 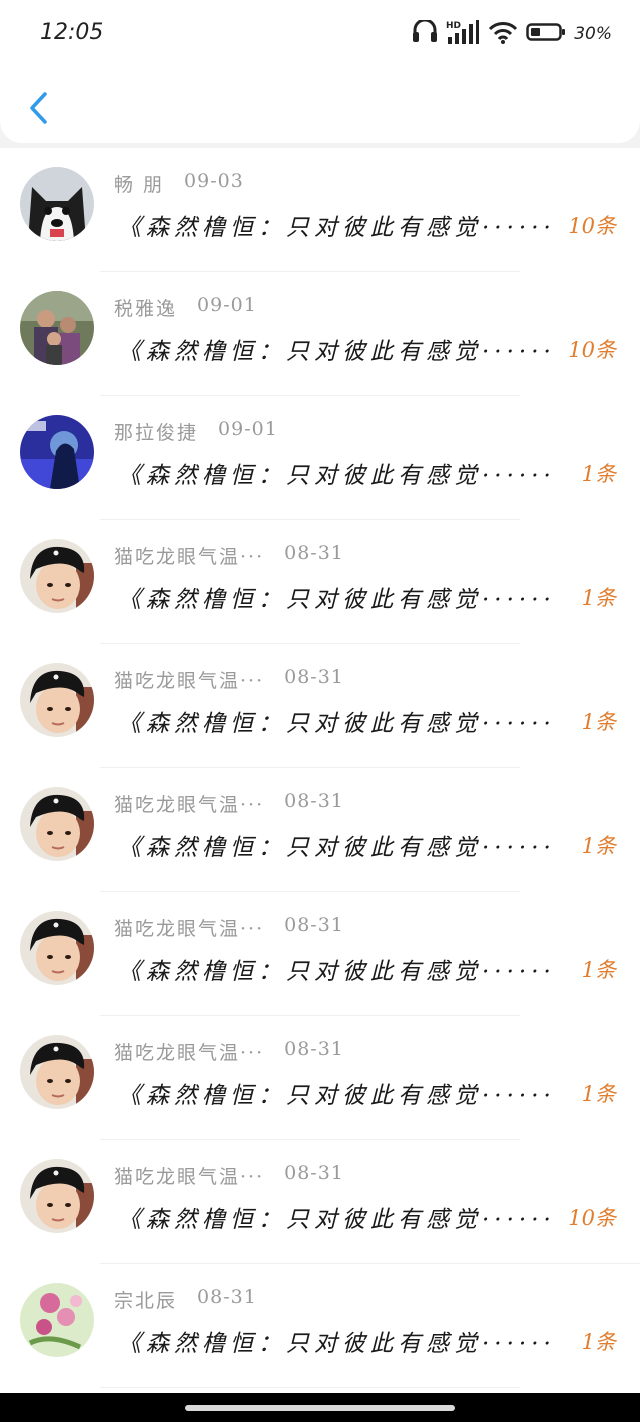 I want to click on name-line: 畅 朋, so click(x=139, y=183).